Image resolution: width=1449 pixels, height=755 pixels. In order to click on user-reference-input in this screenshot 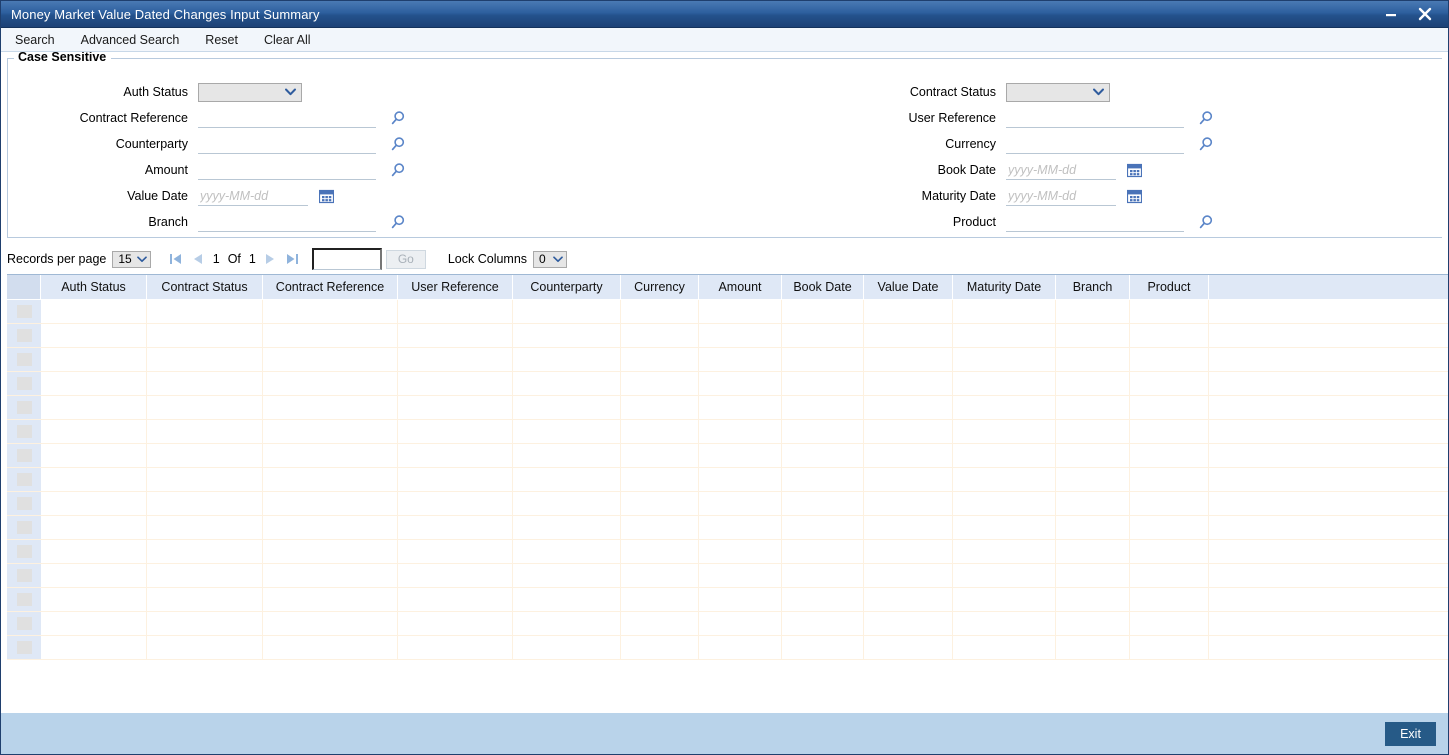, I will do `click(1095, 118)`.